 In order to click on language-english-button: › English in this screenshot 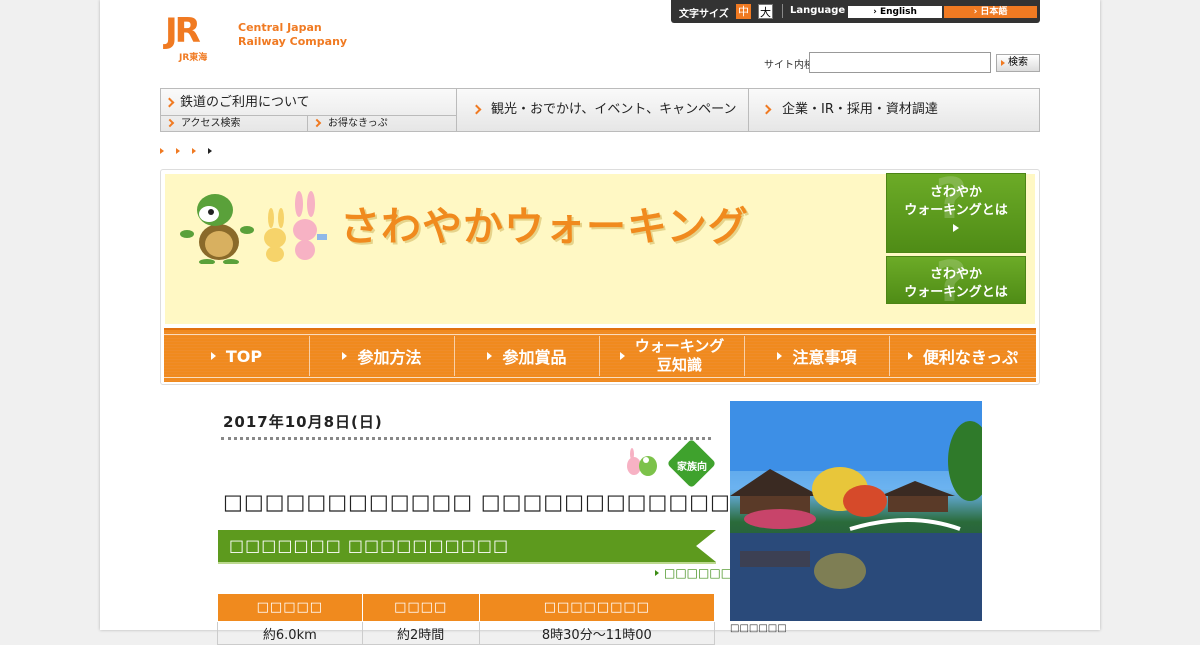, I will do `click(895, 12)`.